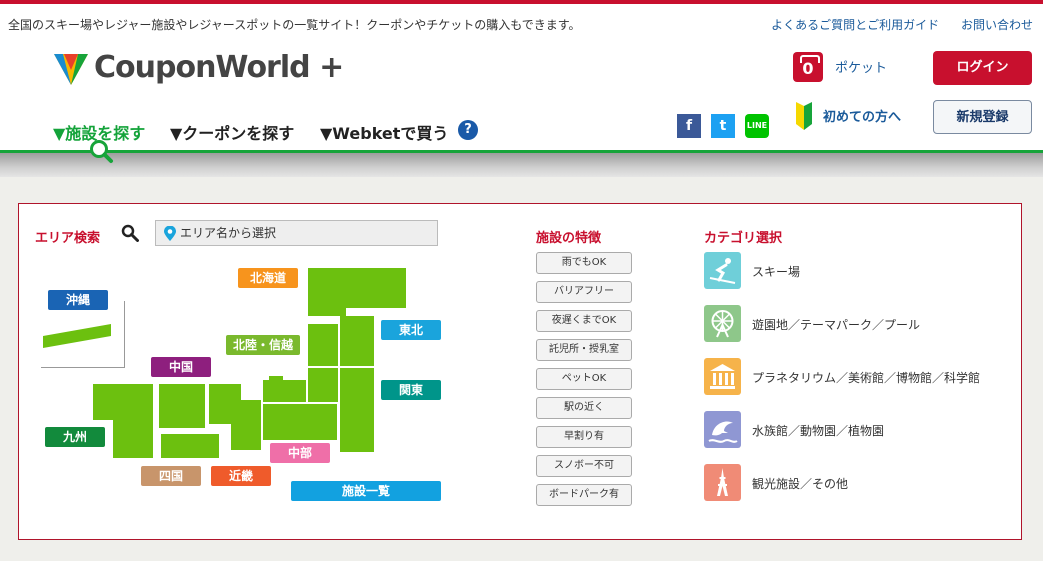  Describe the element at coordinates (384, 132) in the screenshot. I see `nav-webket-buy: ▼Webketで買う` at that location.